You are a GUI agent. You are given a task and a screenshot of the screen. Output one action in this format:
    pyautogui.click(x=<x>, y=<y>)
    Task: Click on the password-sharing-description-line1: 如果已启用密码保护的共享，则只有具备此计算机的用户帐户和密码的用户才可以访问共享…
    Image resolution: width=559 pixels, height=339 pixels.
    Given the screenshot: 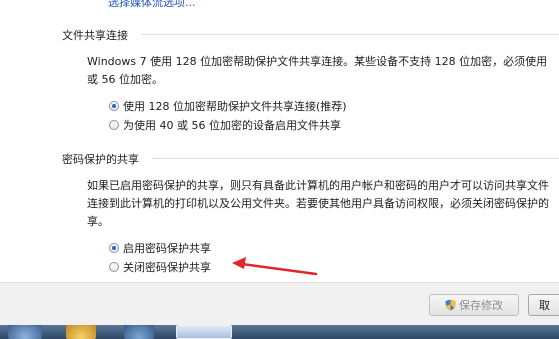 What is the action you would take?
    pyautogui.click(x=318, y=185)
    